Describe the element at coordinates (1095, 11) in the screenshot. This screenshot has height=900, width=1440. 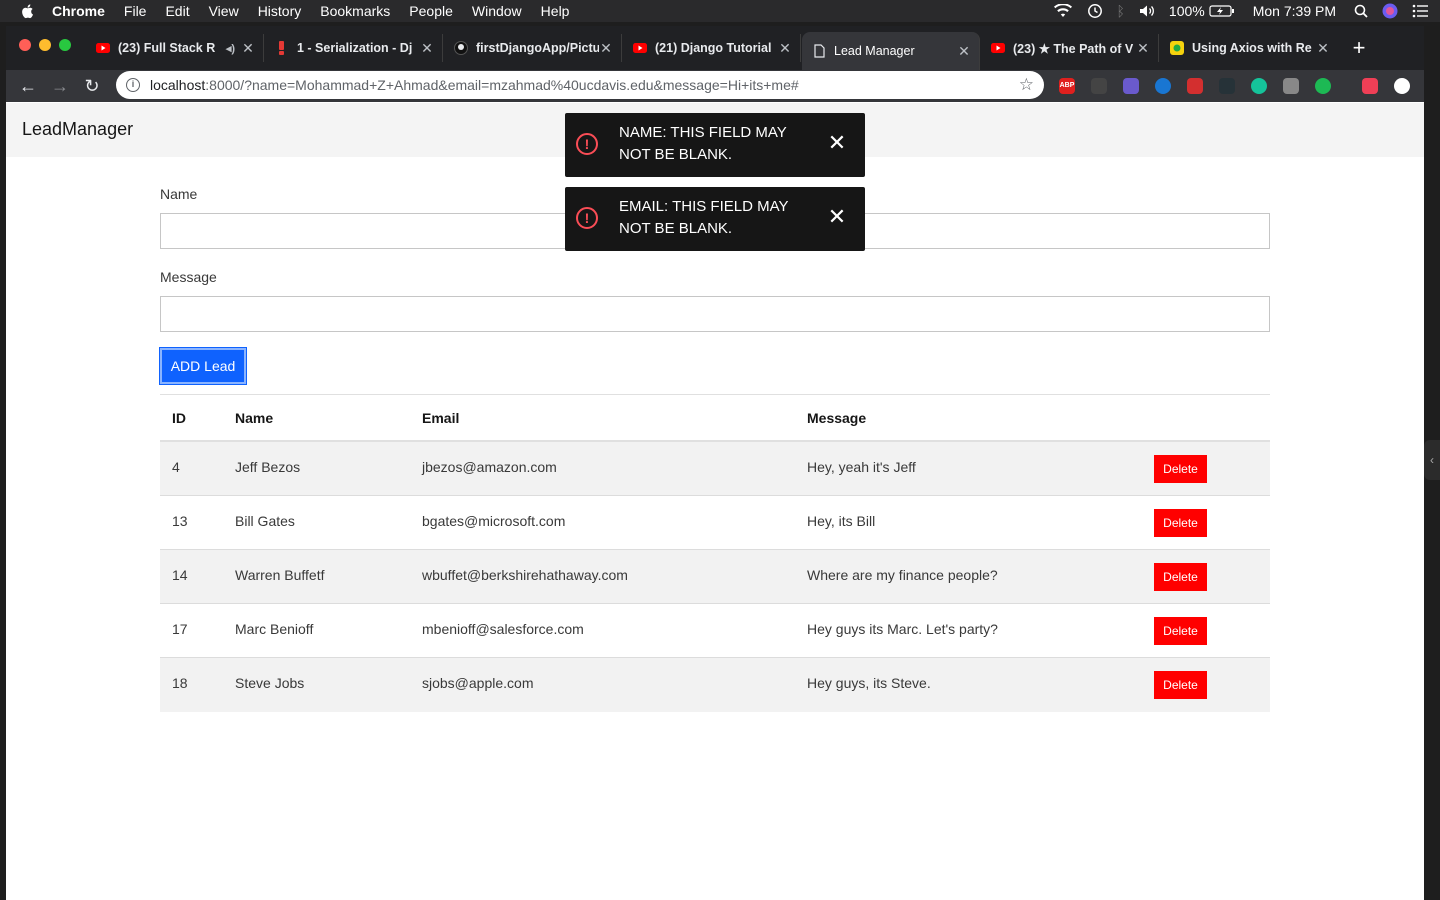
I see `time-machine-icon` at that location.